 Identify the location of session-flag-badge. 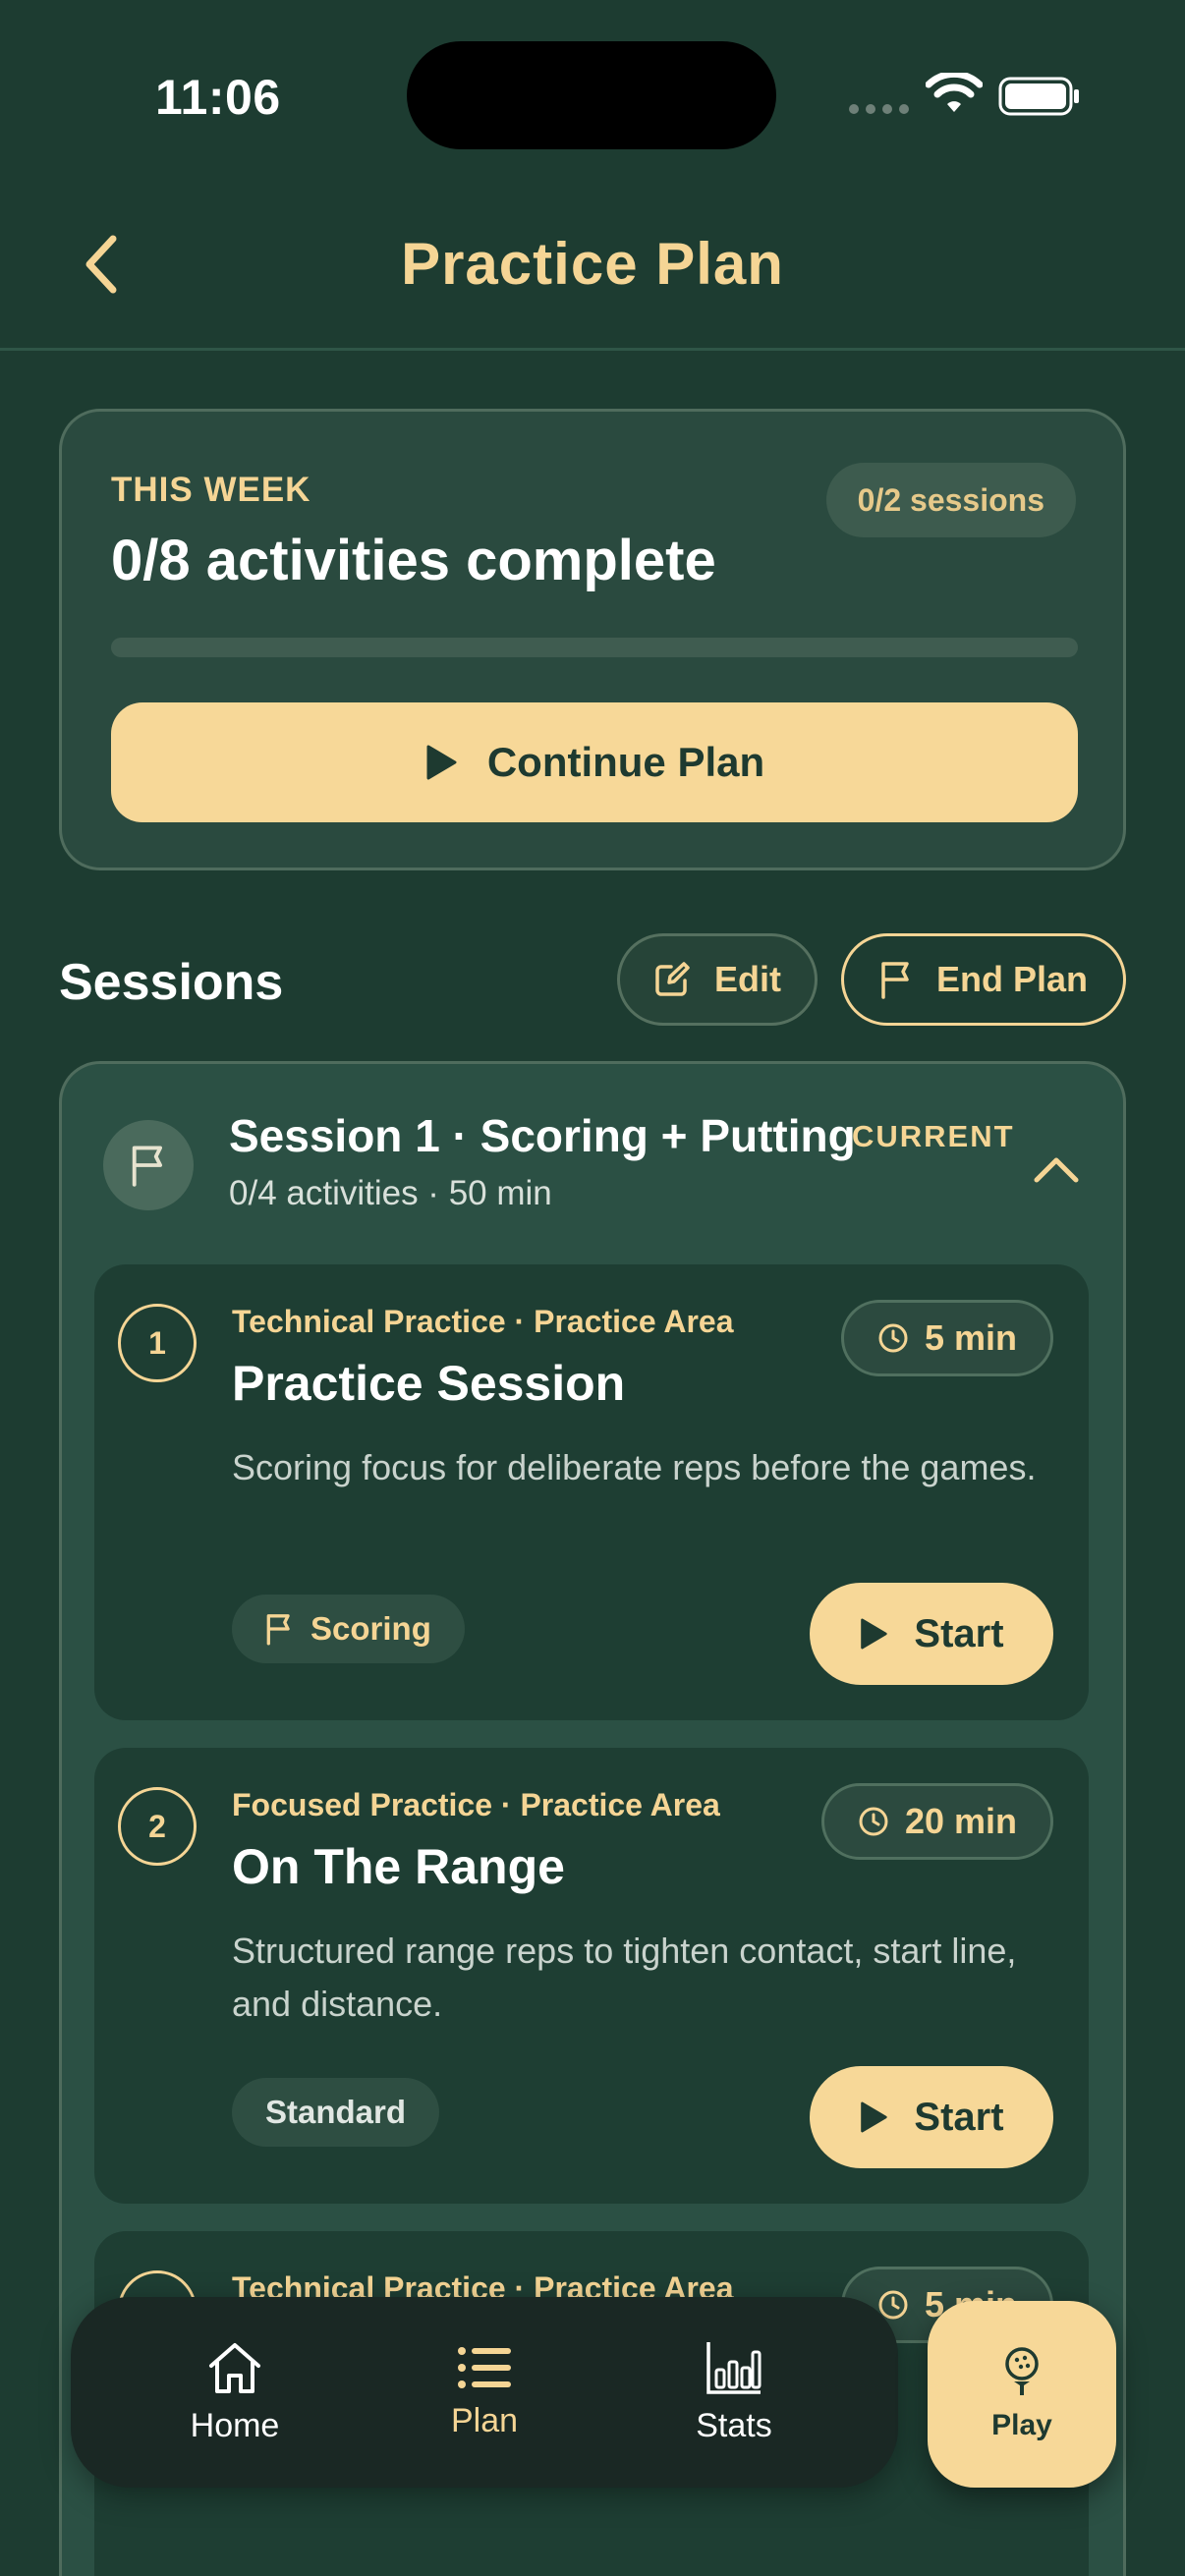
(149, 1165).